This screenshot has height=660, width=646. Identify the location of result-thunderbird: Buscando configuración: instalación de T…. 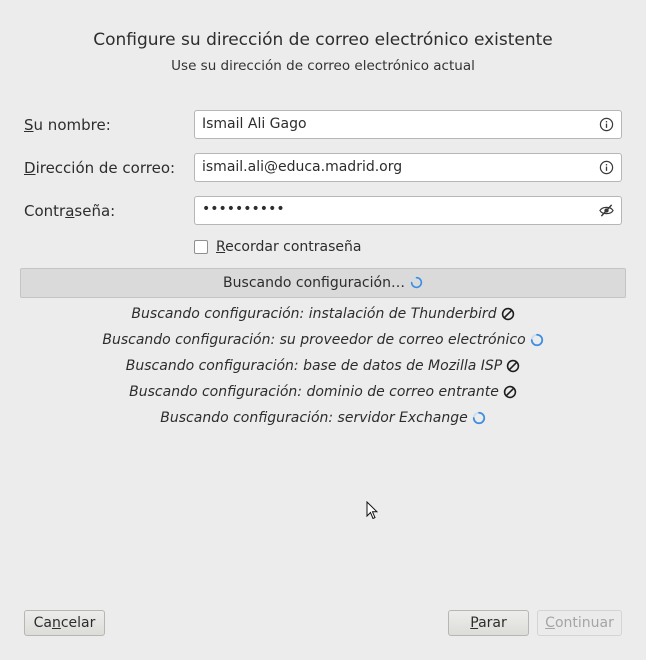
(323, 318).